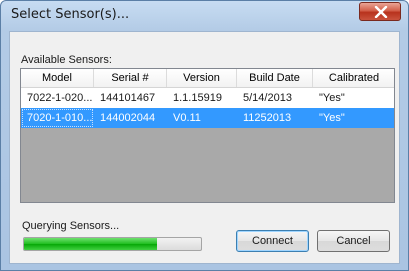 The height and width of the screenshot is (271, 409). What do you see at coordinates (267, 98) in the screenshot?
I see `cell-build-date: 5/14/2013` at bounding box center [267, 98].